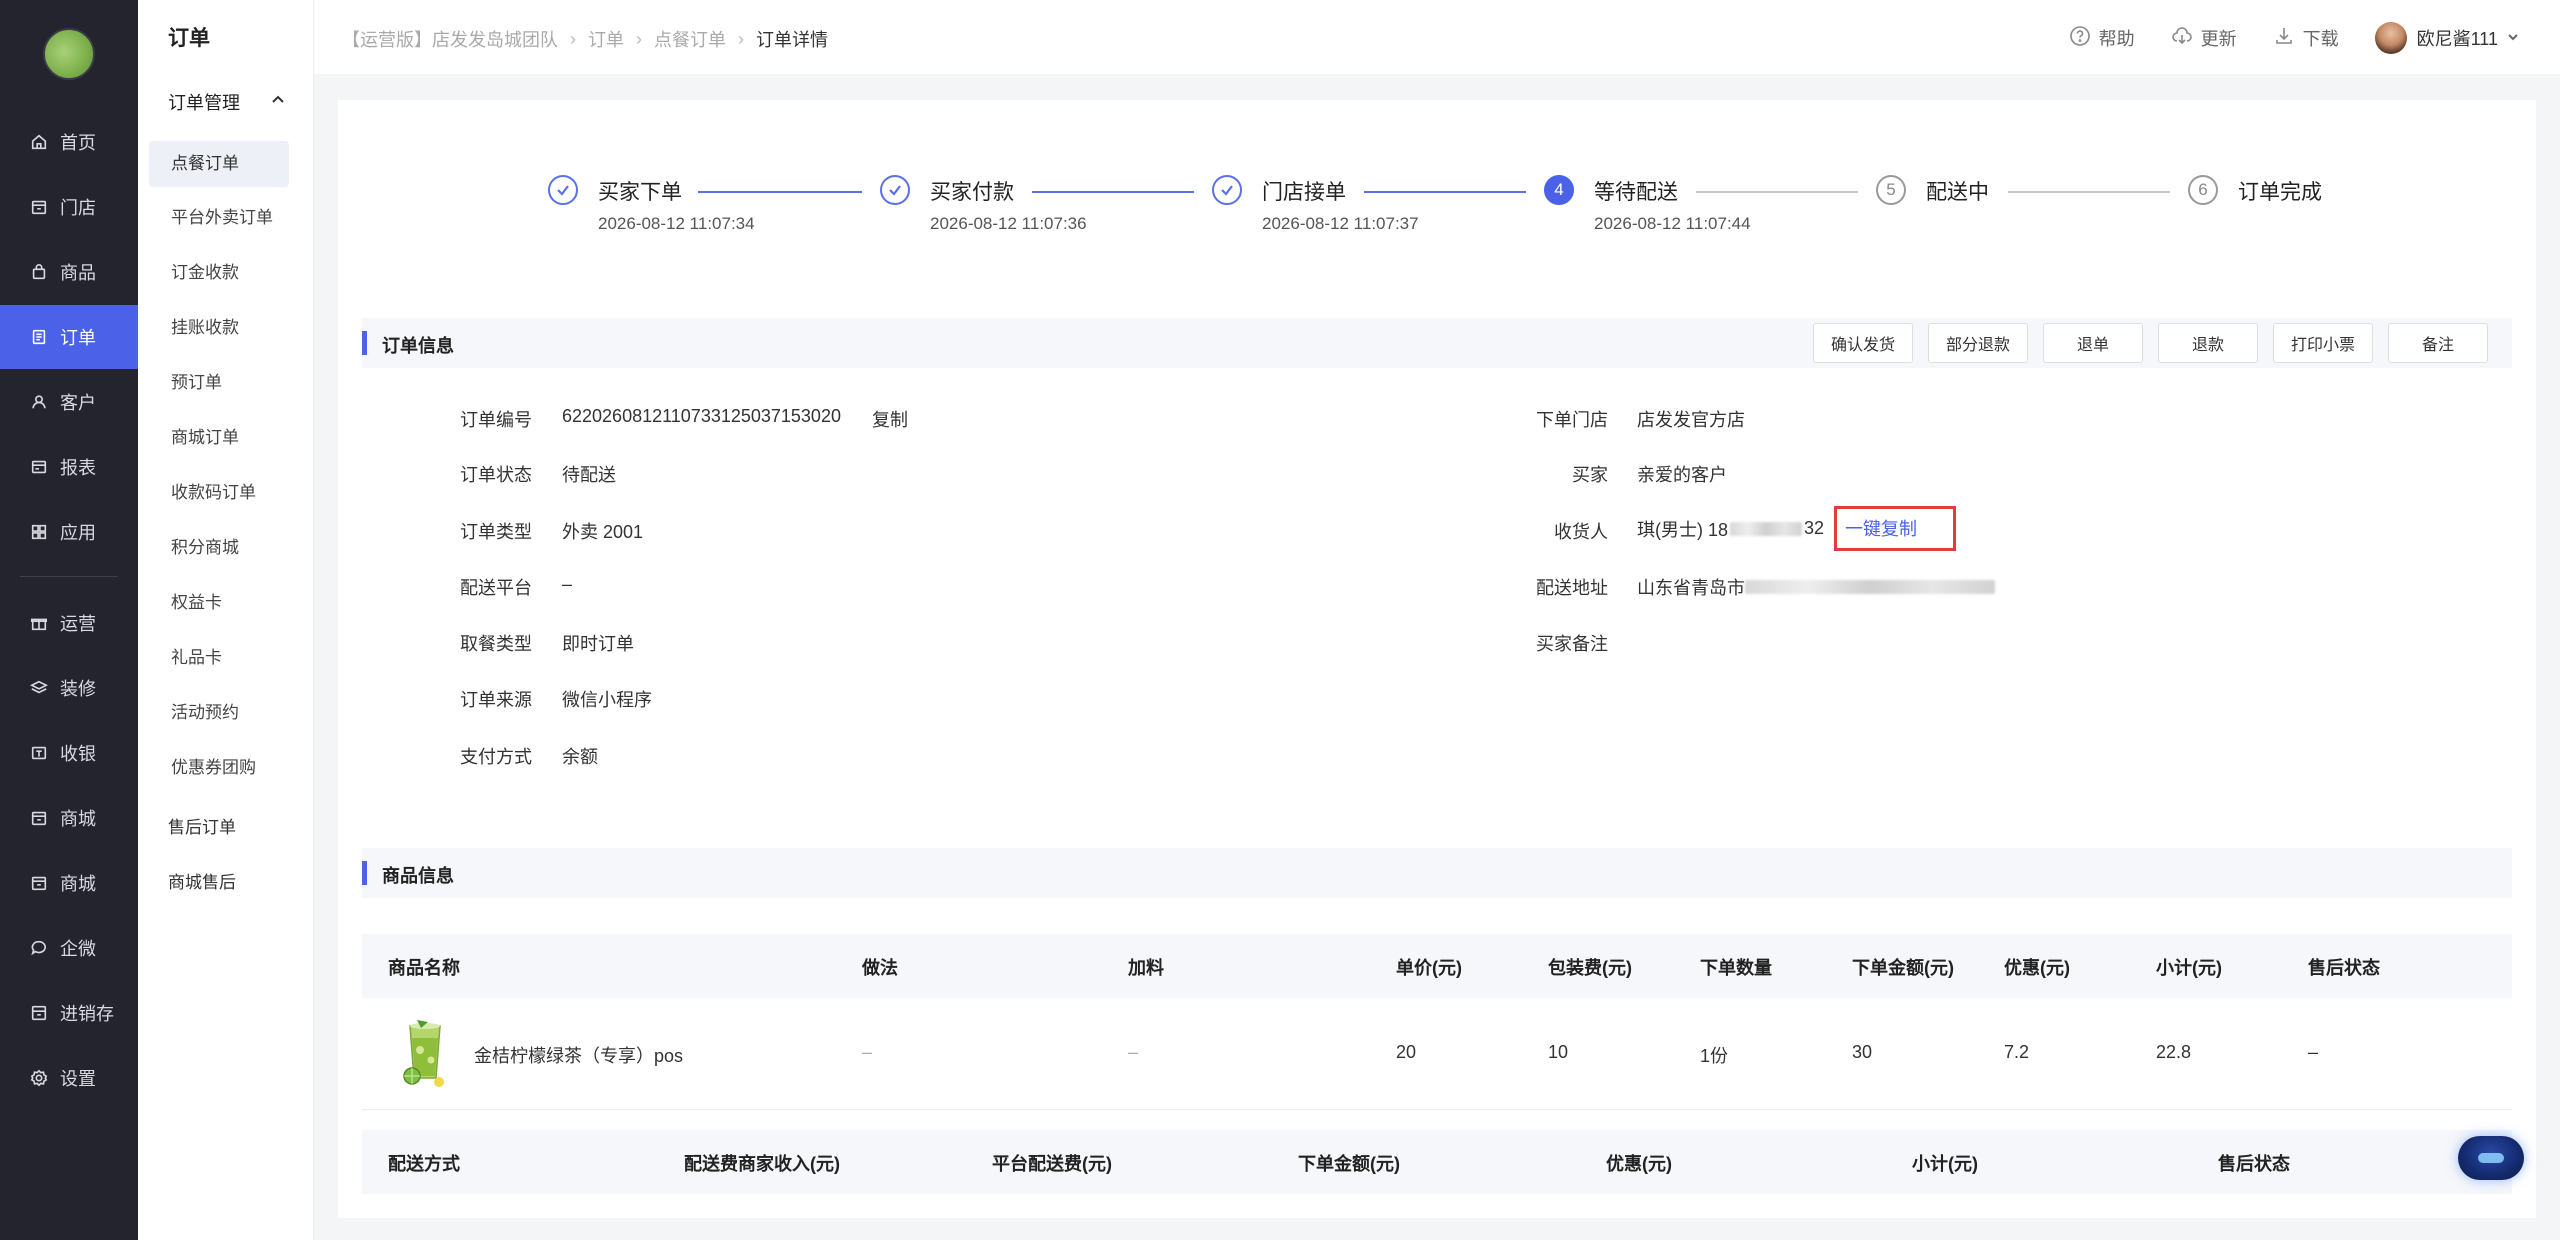 The image size is (2560, 1240). I want to click on user-menu: 欧尼酱111, so click(2447, 38).